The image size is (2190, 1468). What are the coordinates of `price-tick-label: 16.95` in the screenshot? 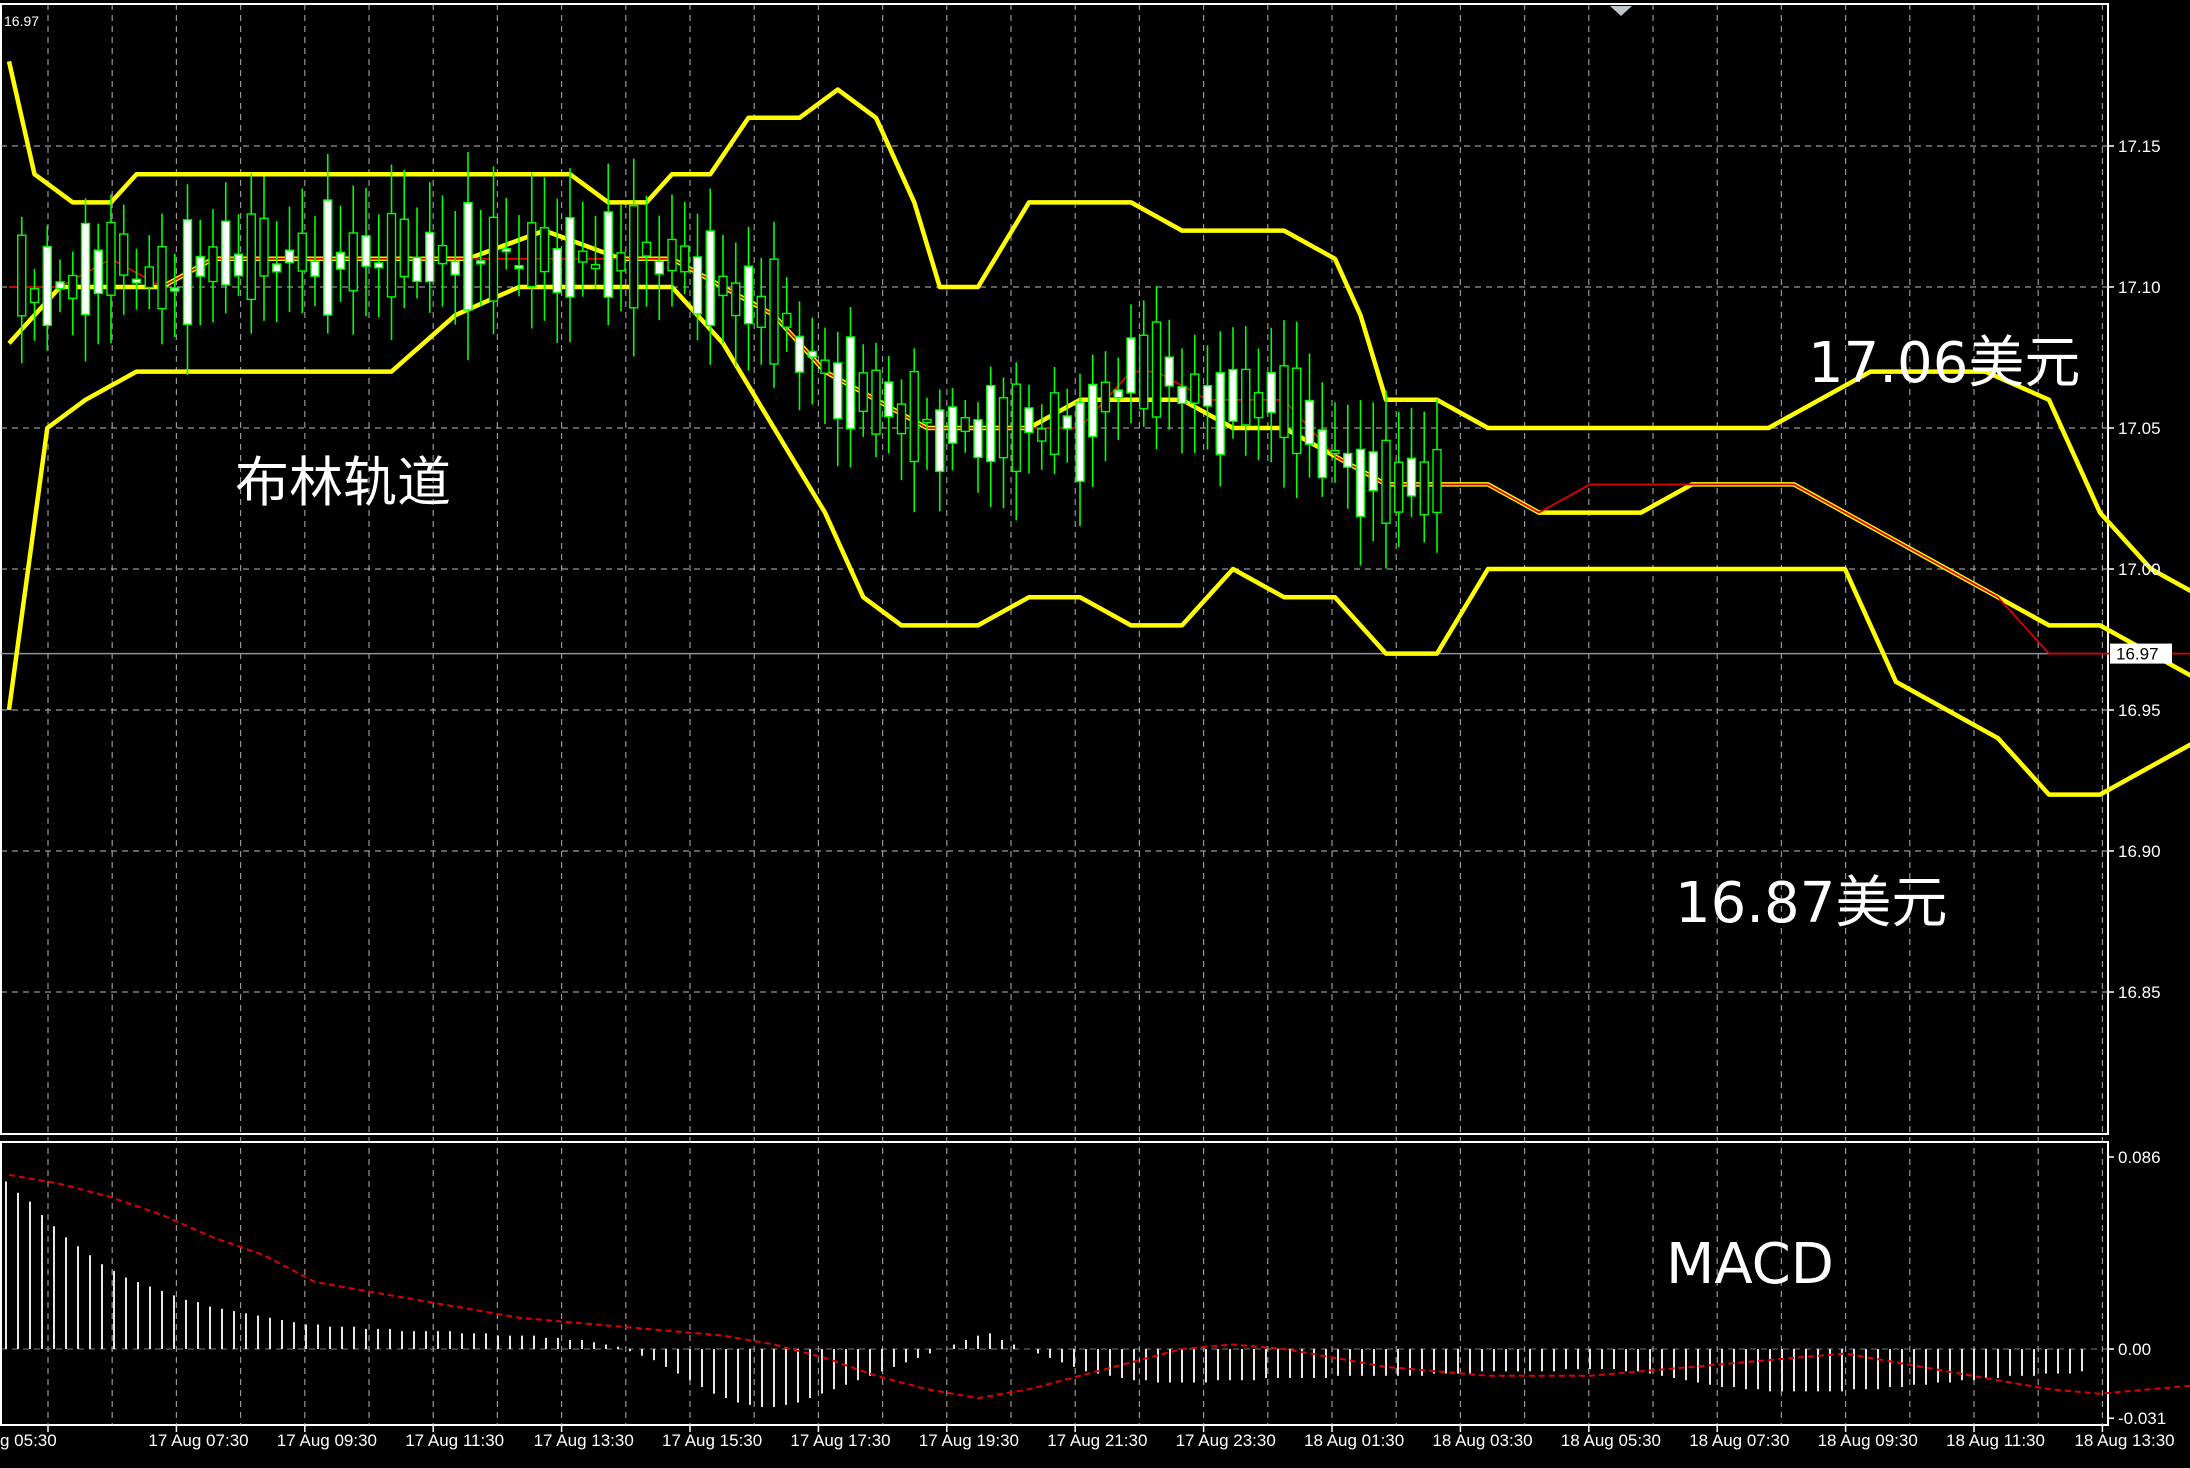 It's located at (2139, 710).